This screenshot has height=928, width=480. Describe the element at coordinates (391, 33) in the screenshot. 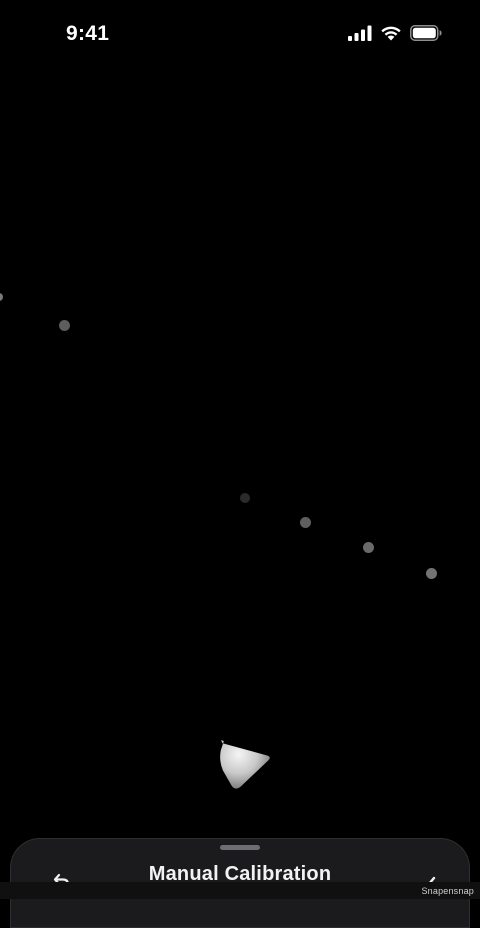

I see `wifi-icon` at that location.